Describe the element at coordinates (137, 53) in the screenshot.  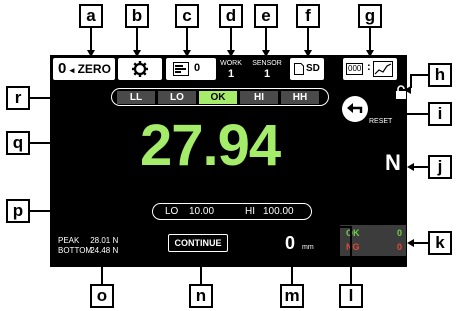
I see `arrowhead-b` at that location.